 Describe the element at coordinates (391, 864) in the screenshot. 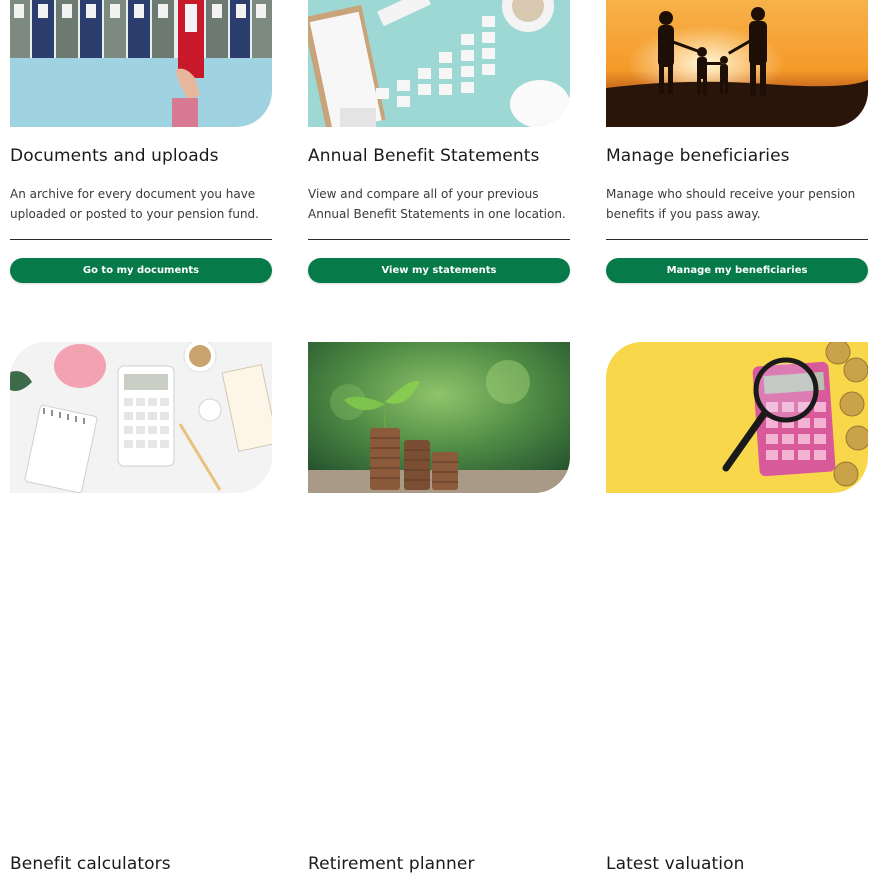

I see `card-title: Retirement planner` at that location.